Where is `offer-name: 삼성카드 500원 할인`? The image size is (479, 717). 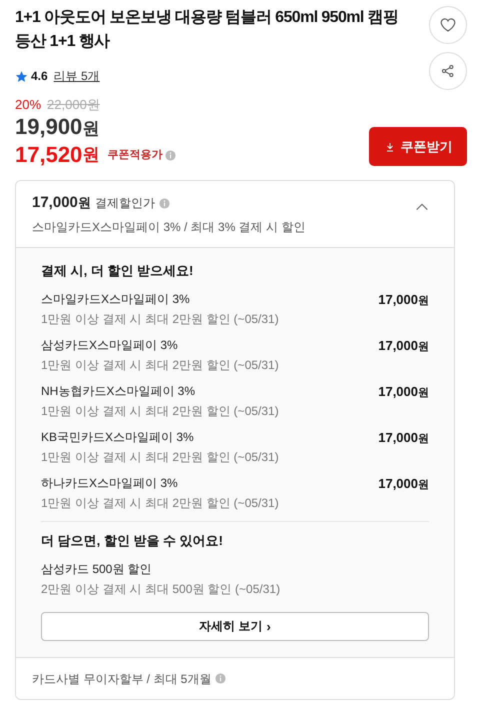 offer-name: 삼성카드 500원 할인 is located at coordinates (97, 569).